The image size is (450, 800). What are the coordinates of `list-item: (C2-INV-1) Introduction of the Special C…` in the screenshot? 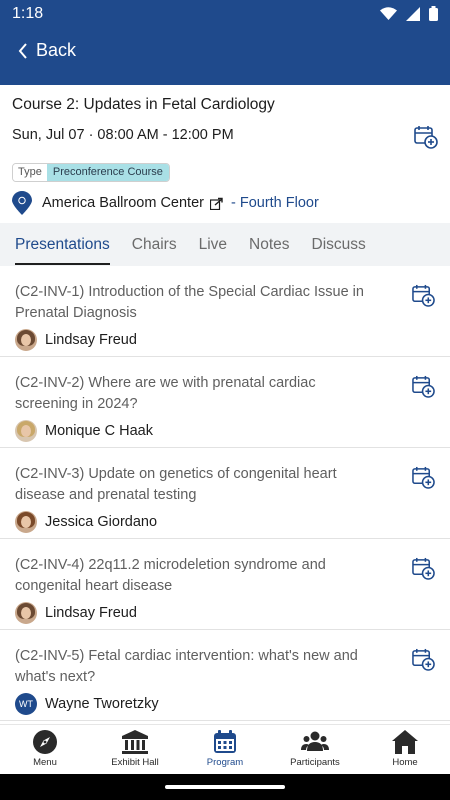 It's located at (225, 311).